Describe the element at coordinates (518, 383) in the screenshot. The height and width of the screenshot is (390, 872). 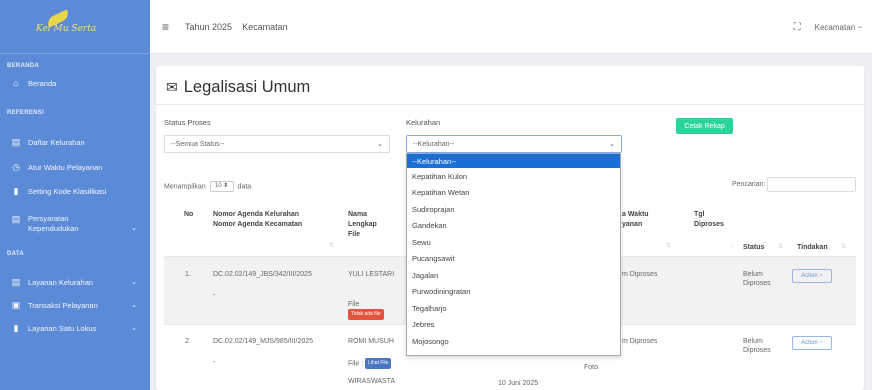
I see `row-tanggal: 10 Juni 2025` at that location.